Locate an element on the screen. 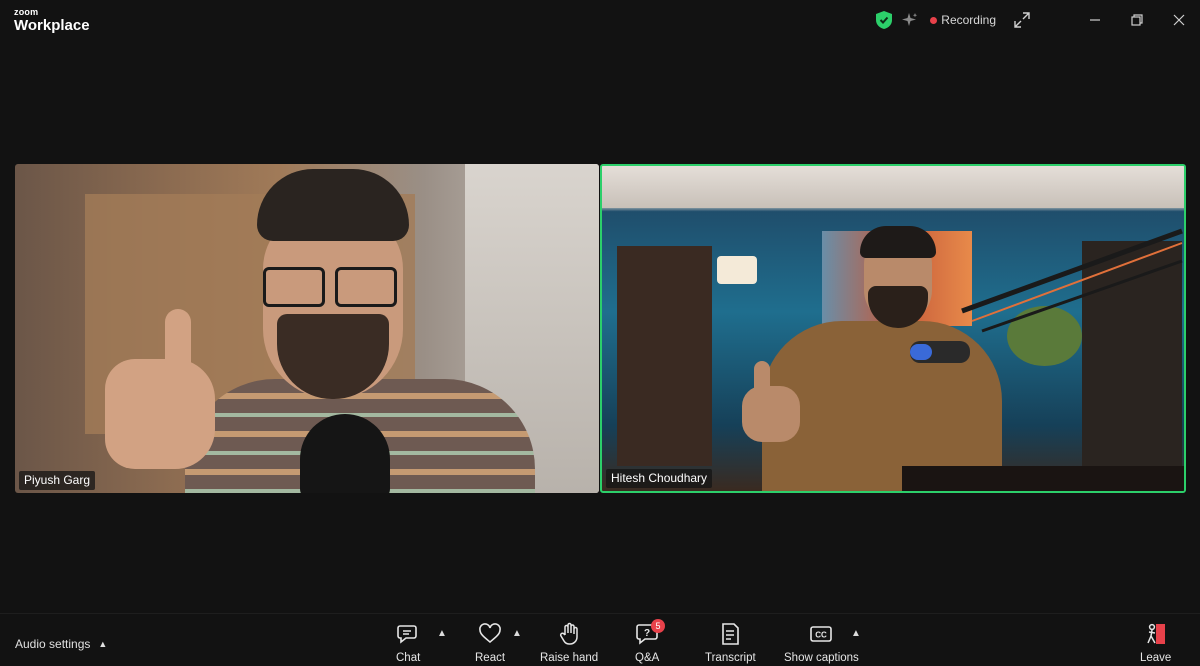  close-icon is located at coordinates (1179, 20).